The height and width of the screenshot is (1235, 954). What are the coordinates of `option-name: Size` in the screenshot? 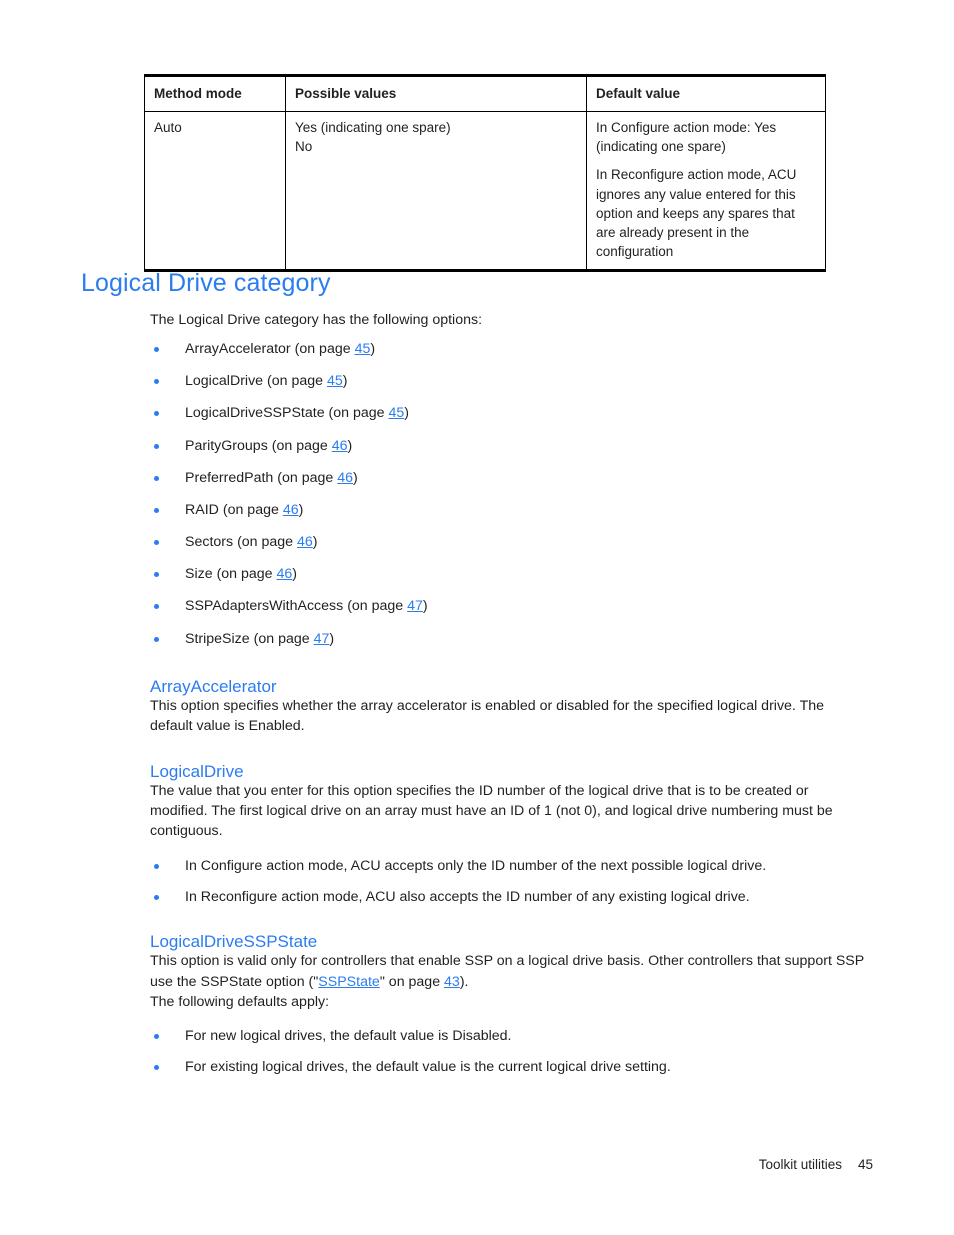 It's located at (199, 574).